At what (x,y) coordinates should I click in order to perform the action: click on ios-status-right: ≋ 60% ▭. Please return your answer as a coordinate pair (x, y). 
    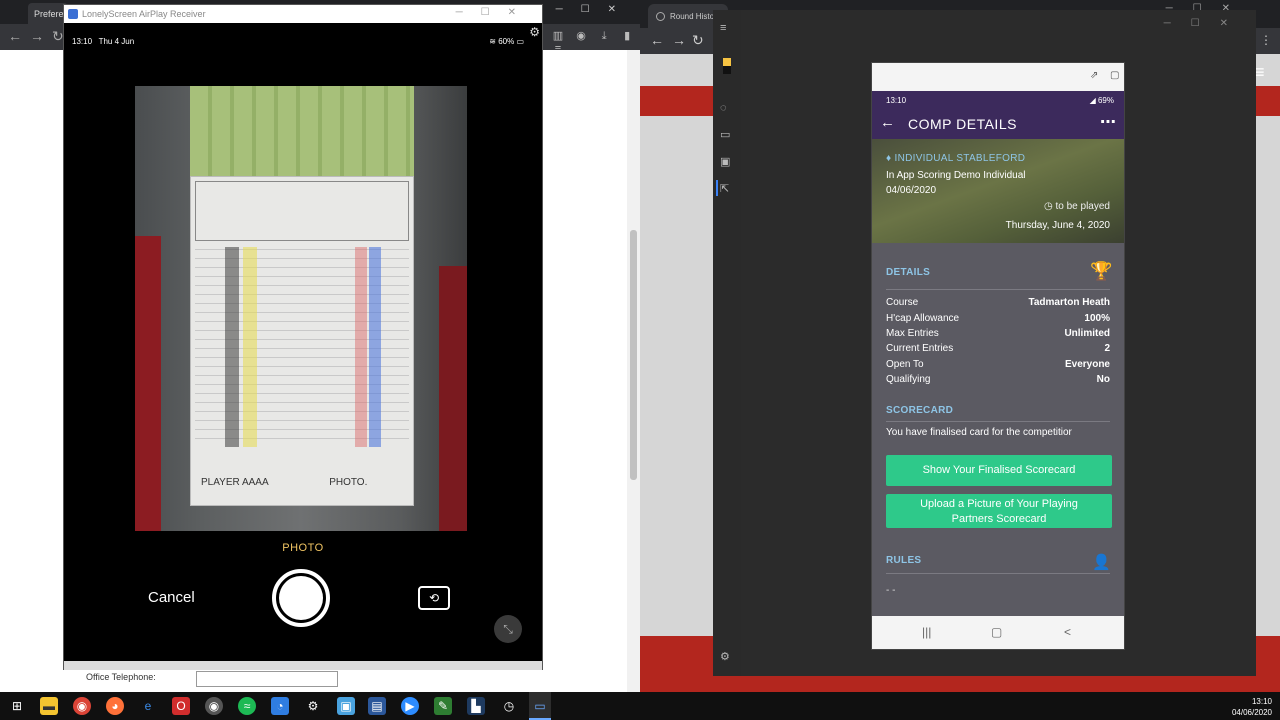
    Looking at the image, I should click on (506, 41).